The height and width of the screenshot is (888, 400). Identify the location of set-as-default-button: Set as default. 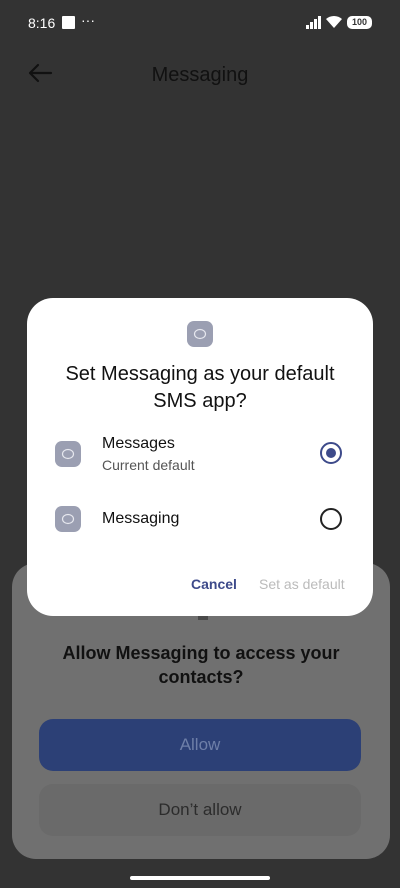
(302, 584).